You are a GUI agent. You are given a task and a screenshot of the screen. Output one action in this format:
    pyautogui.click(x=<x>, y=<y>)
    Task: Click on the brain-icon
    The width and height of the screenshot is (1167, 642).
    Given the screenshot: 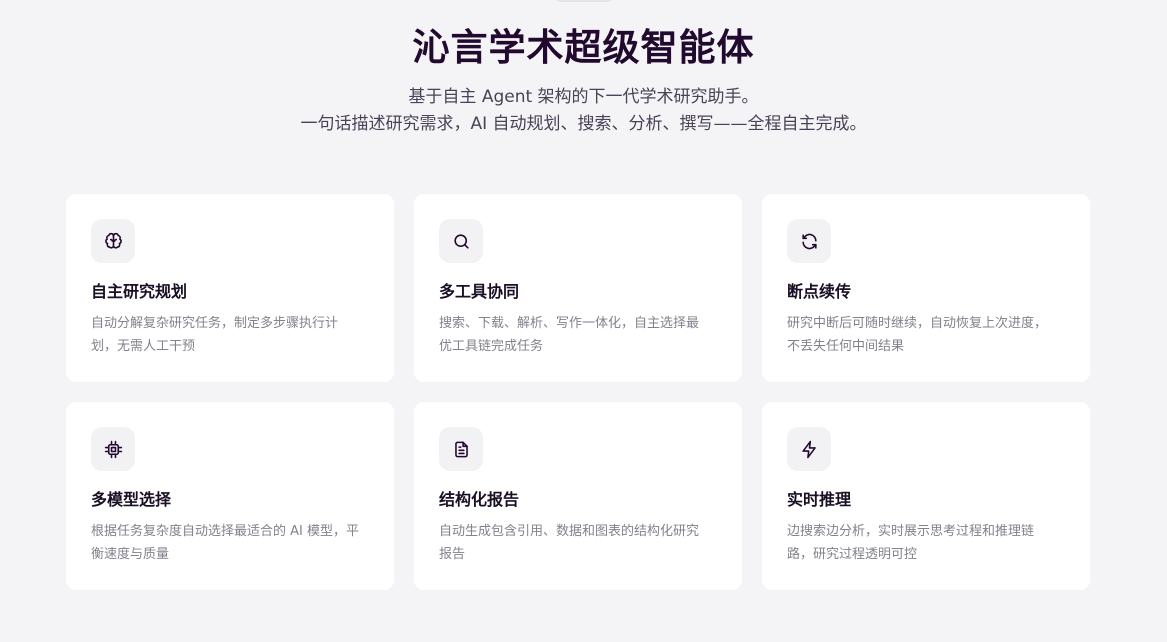 What is the action you would take?
    pyautogui.click(x=113, y=240)
    